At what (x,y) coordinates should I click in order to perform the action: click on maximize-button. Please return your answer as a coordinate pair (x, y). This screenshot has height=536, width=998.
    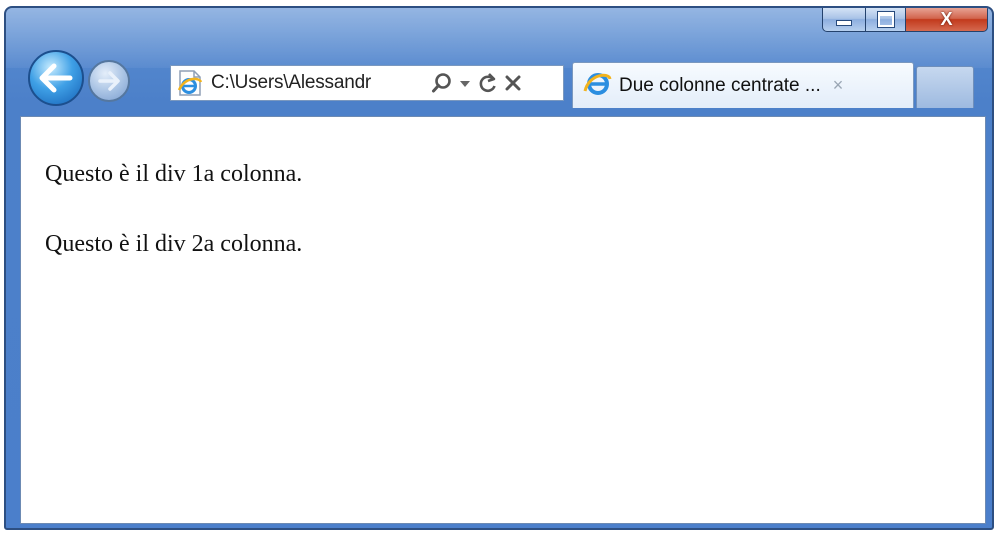
    Looking at the image, I should click on (886, 20).